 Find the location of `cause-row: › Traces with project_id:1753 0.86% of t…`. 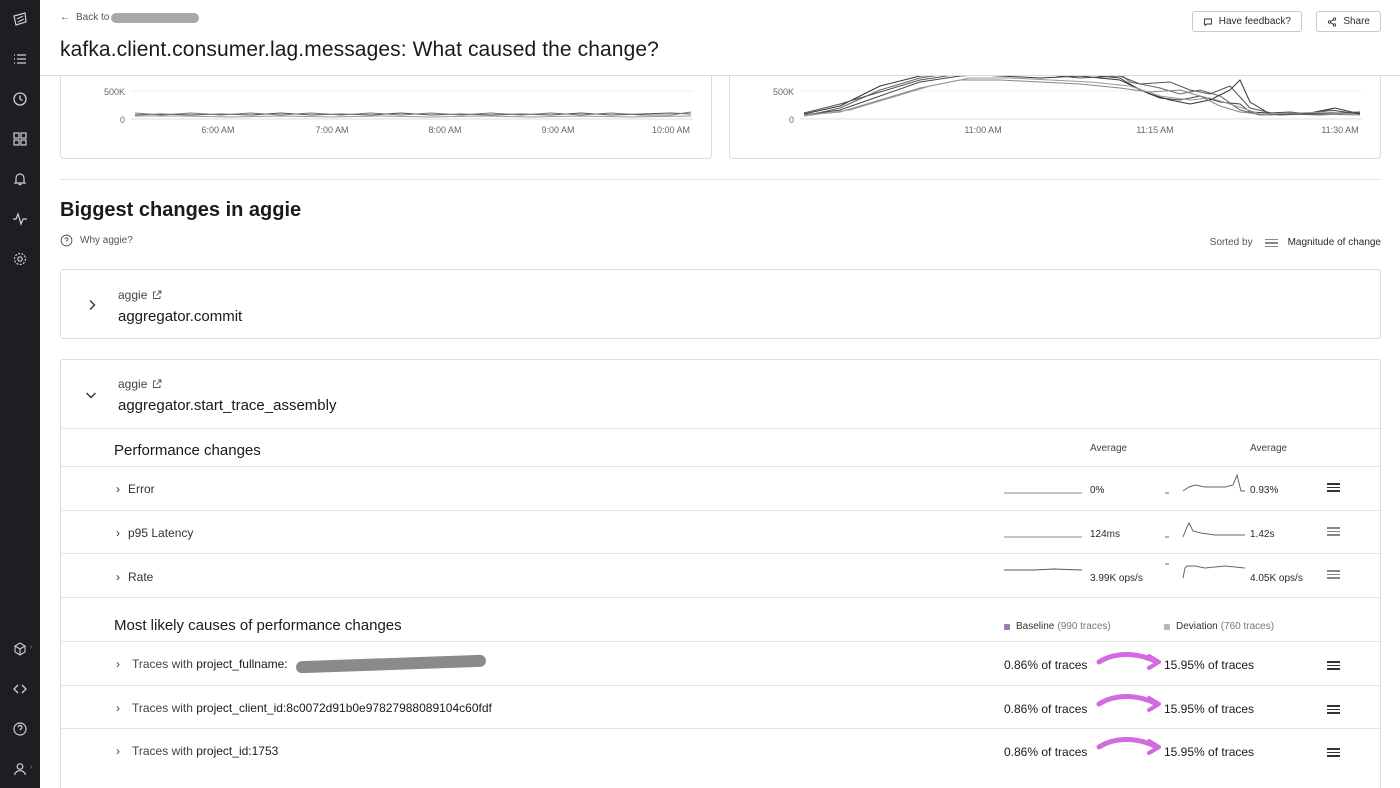

cause-row: › Traces with project_id:1753 0.86% of t… is located at coordinates (720, 750).